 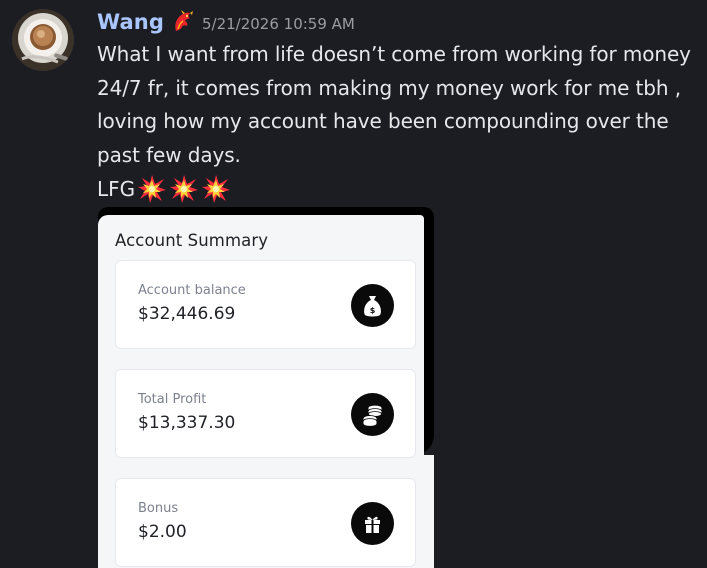 I want to click on message-text-lfg-line: LFG, so click(x=164, y=188).